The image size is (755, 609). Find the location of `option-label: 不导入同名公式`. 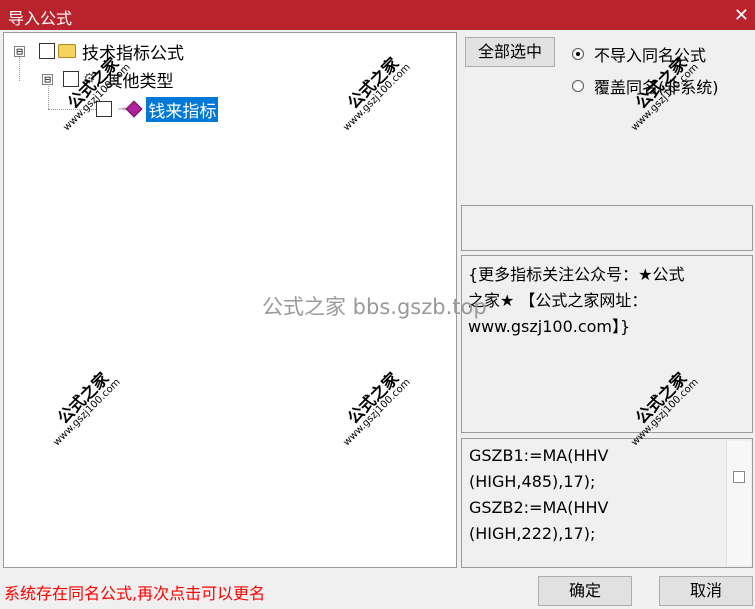

option-label: 不导入同名公式 is located at coordinates (650, 55).